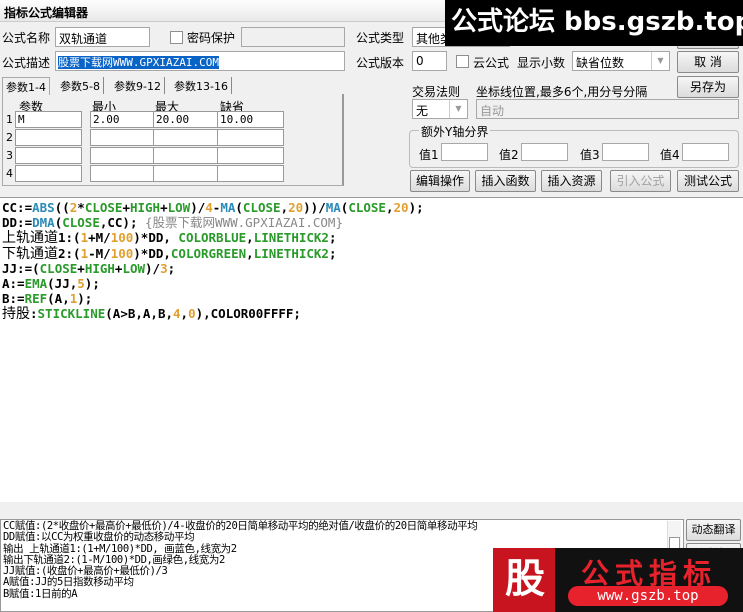 The width and height of the screenshot is (743, 612). Describe the element at coordinates (211, 38) in the screenshot. I see `password-label: 密码保护` at that location.